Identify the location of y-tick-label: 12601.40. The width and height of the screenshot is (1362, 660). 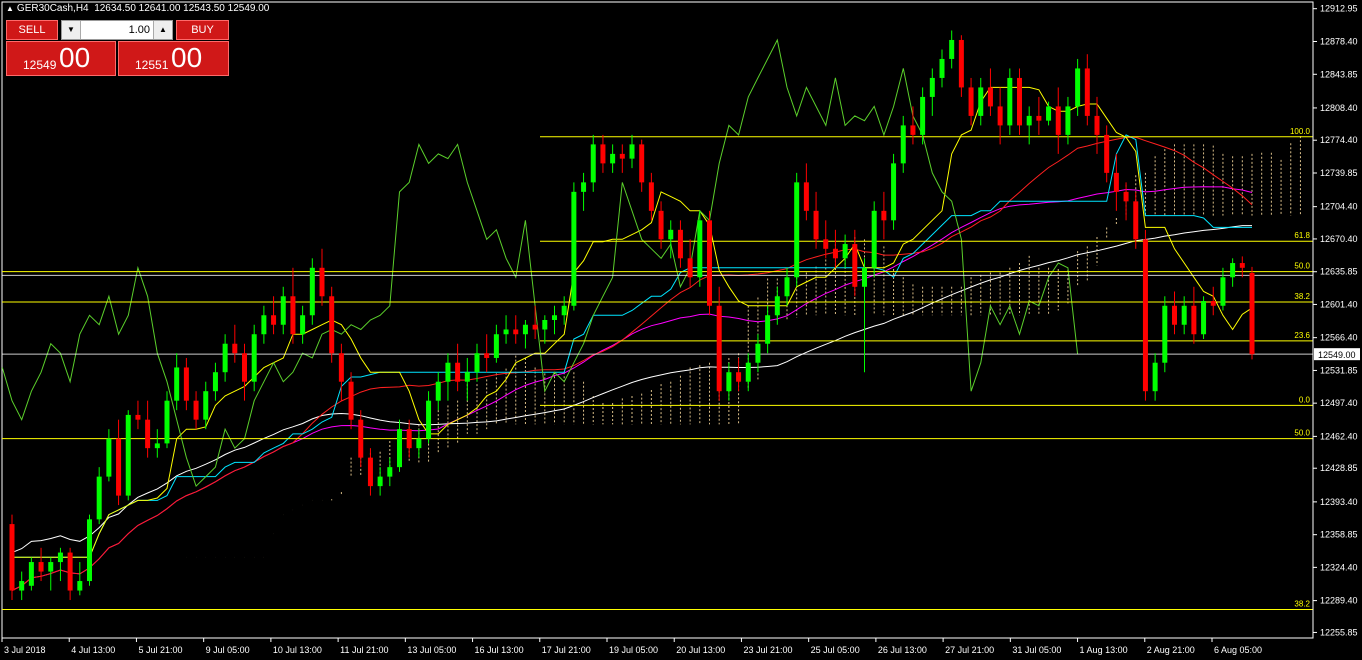
(1339, 304).